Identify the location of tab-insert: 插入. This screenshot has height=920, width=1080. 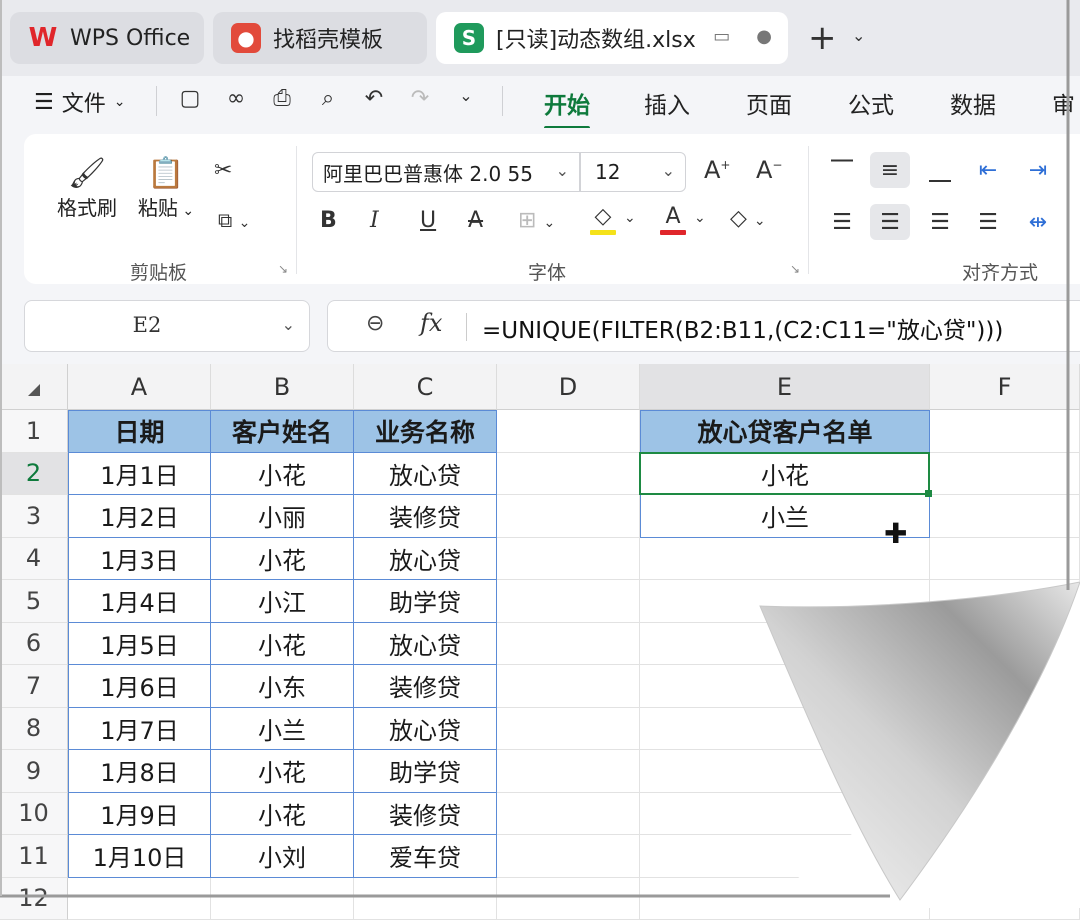
(667, 103).